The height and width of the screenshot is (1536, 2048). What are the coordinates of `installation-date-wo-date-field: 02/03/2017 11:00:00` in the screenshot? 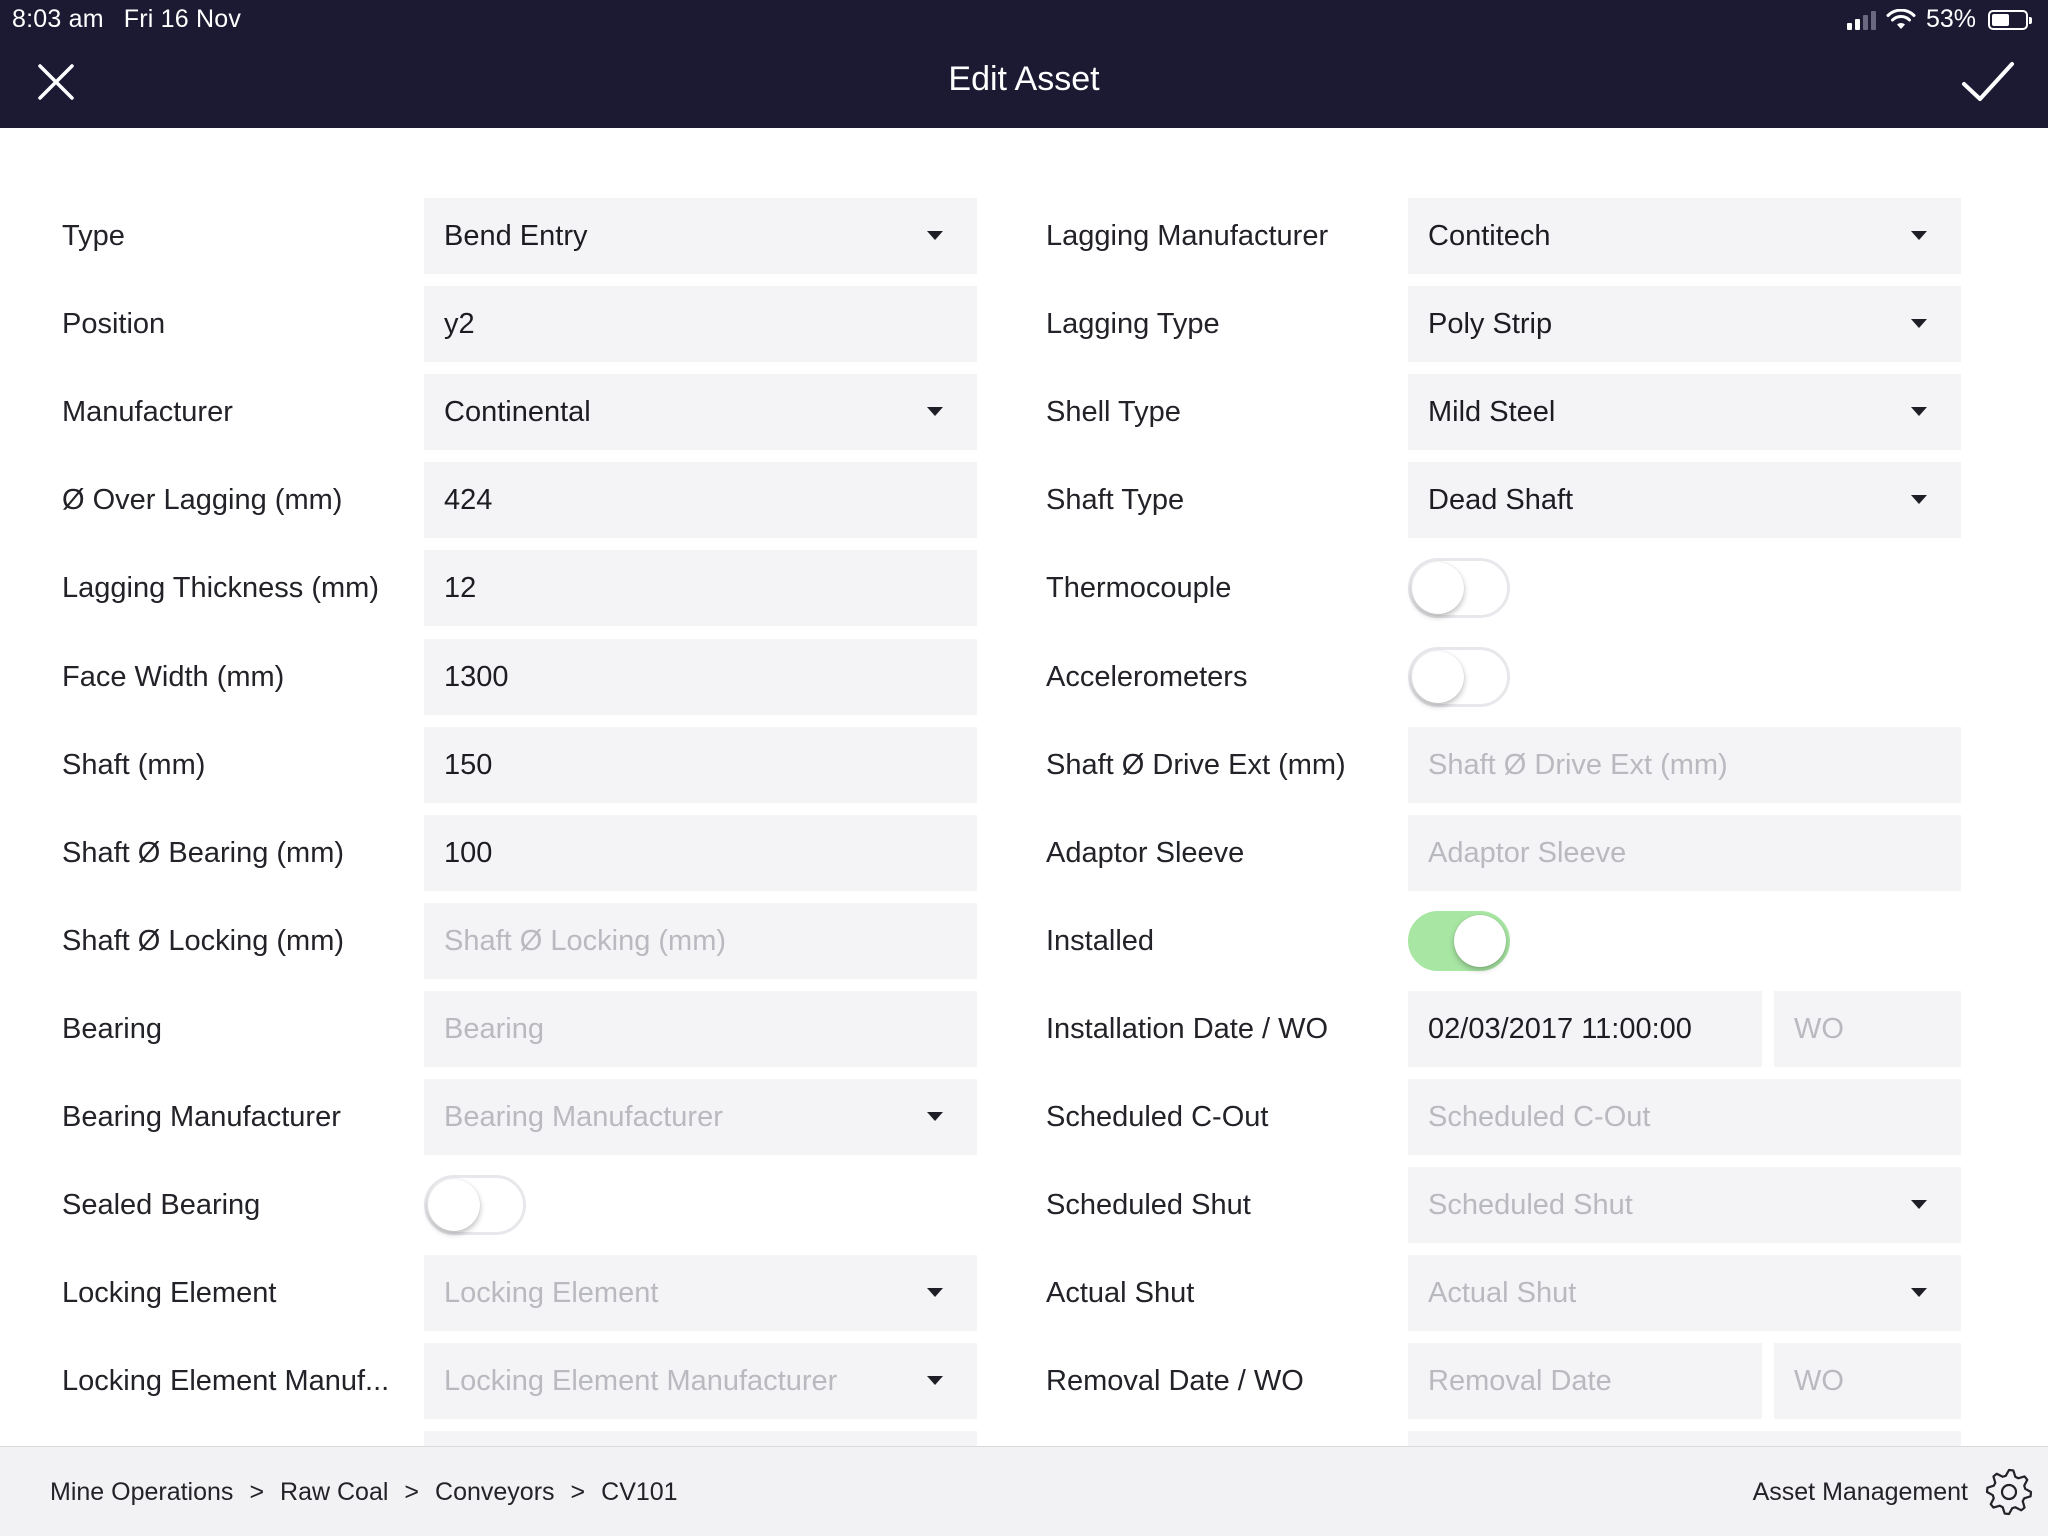 It's located at (1585, 1029).